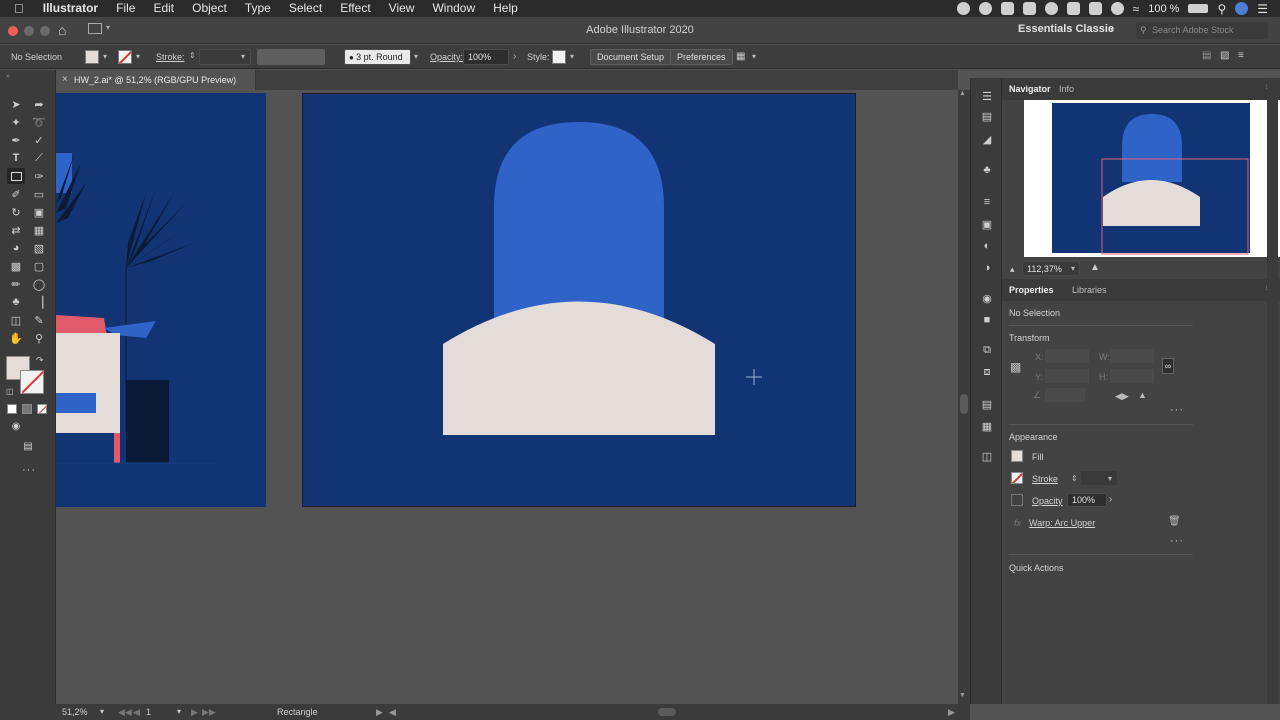  Describe the element at coordinates (987, 404) in the screenshot. I see `align-panel-icon: ▤` at that location.